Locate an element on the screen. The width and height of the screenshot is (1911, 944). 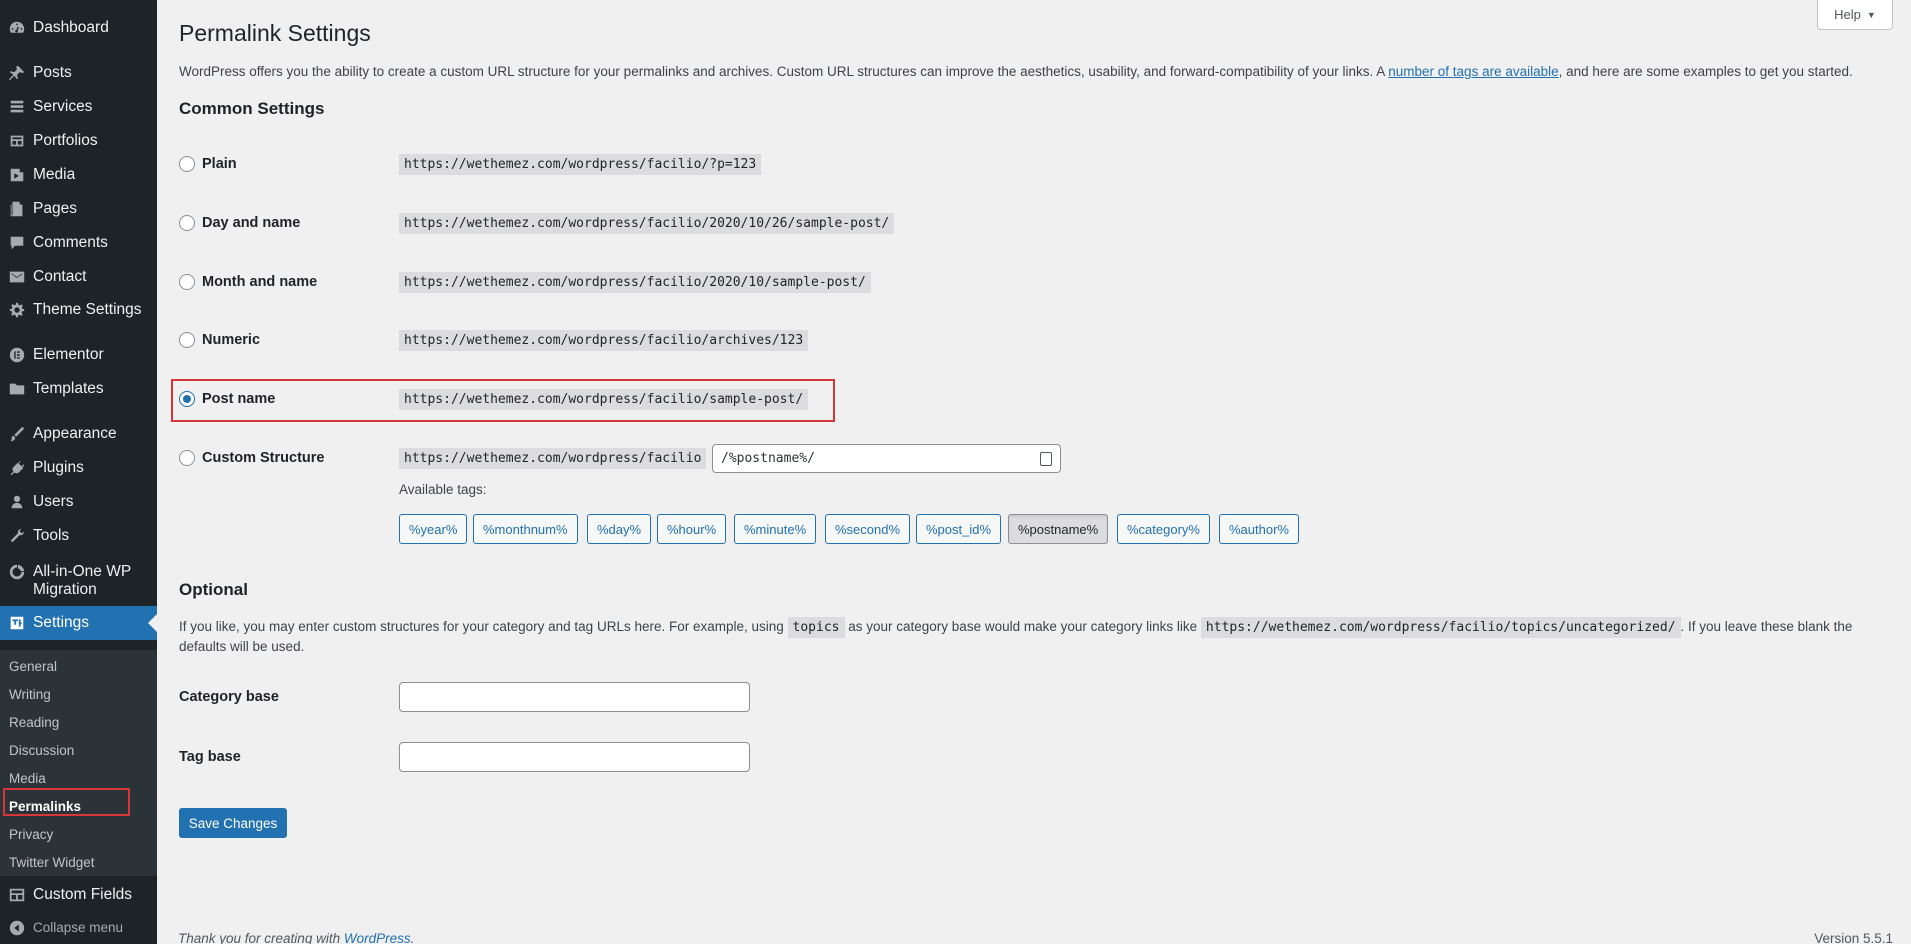
tag-button-category: %category% is located at coordinates (1163, 529).